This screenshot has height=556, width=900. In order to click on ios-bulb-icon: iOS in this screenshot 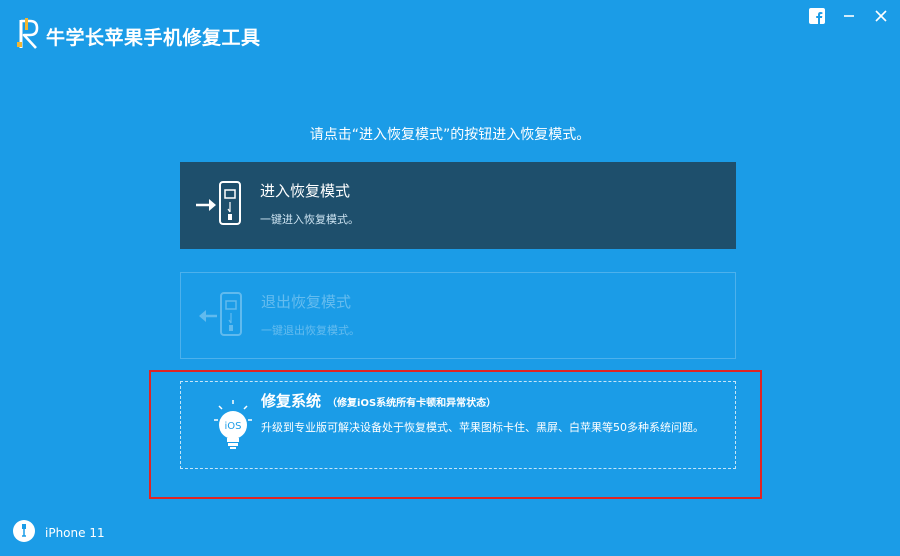, I will do `click(225, 426)`.